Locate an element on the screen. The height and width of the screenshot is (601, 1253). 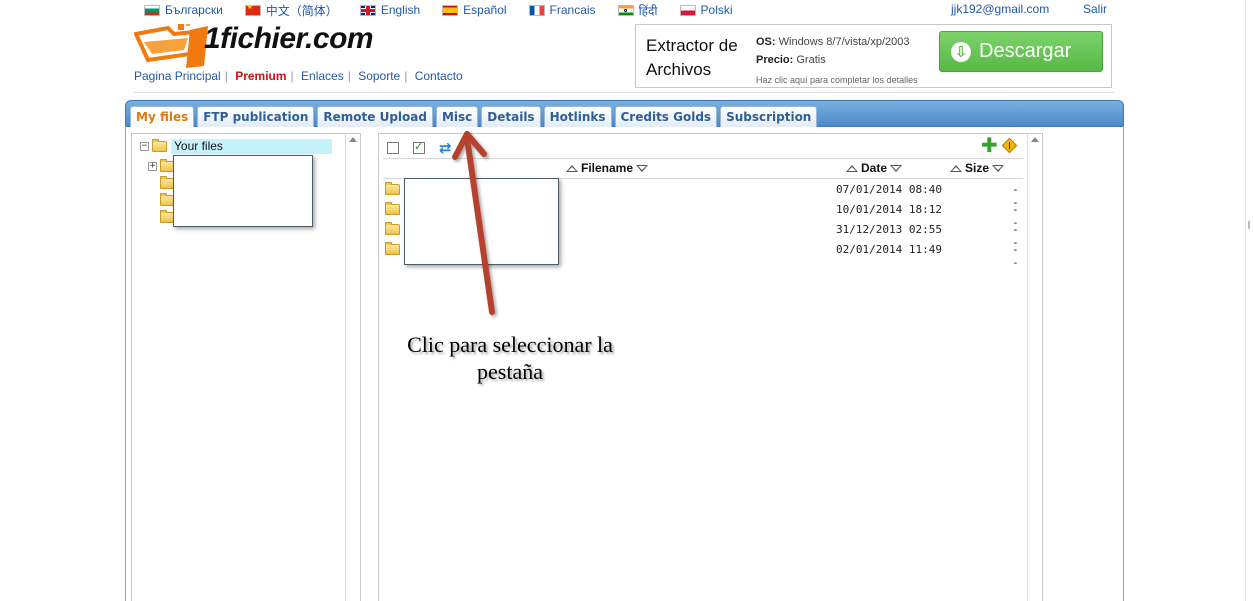
tab-hotlinks: Hotlinks is located at coordinates (577, 116).